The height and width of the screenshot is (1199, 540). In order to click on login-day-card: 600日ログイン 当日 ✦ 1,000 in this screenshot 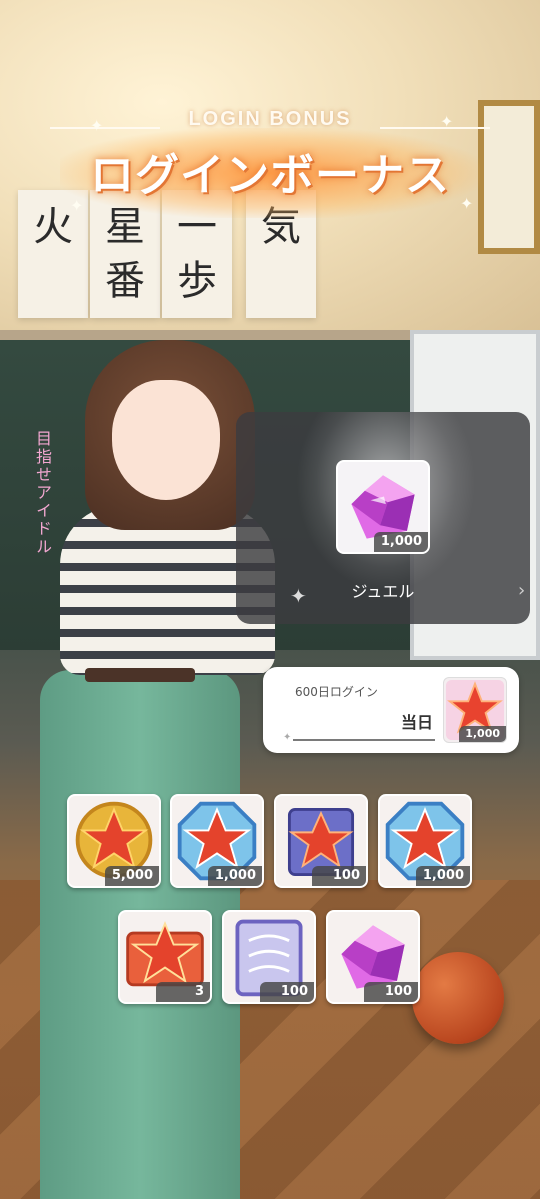, I will do `click(391, 710)`.